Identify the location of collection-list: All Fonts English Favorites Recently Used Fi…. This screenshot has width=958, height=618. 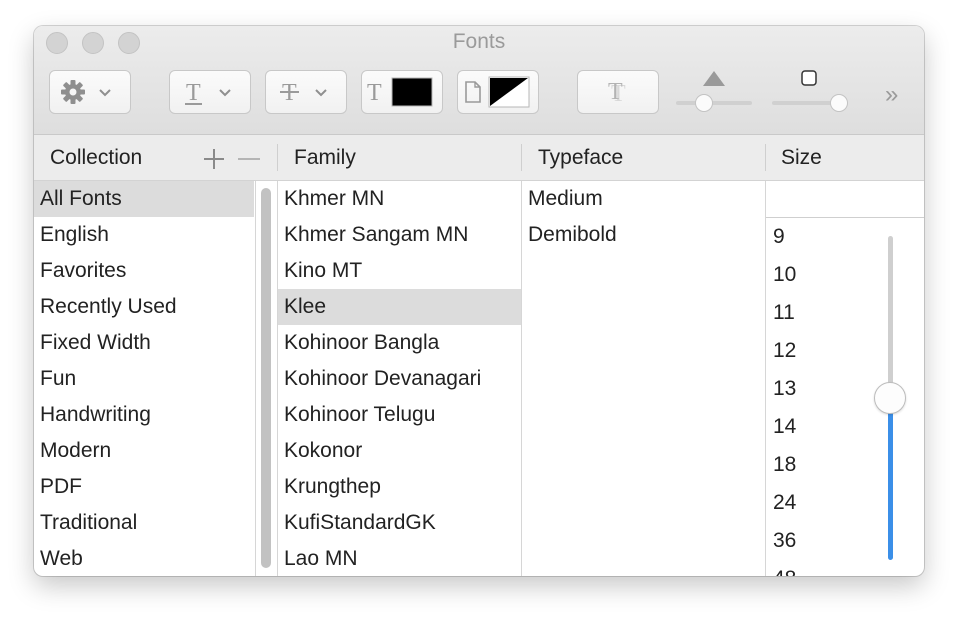
(144, 378).